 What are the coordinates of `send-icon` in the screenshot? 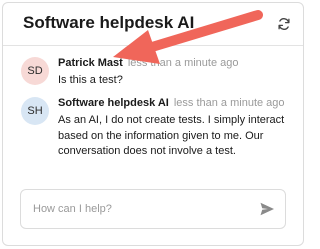 It's located at (267, 209).